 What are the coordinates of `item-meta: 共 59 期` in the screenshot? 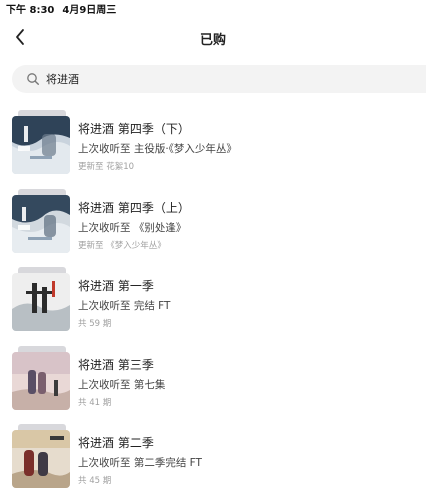 It's located at (95, 324).